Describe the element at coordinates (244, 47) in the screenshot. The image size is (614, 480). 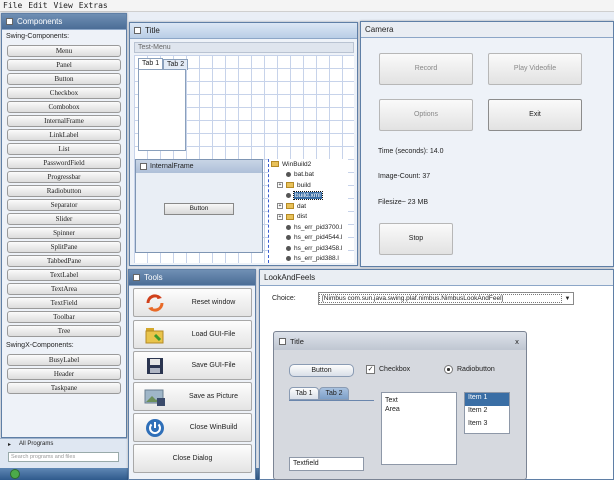
I see `test-menu-bar: Test-Menu` at that location.